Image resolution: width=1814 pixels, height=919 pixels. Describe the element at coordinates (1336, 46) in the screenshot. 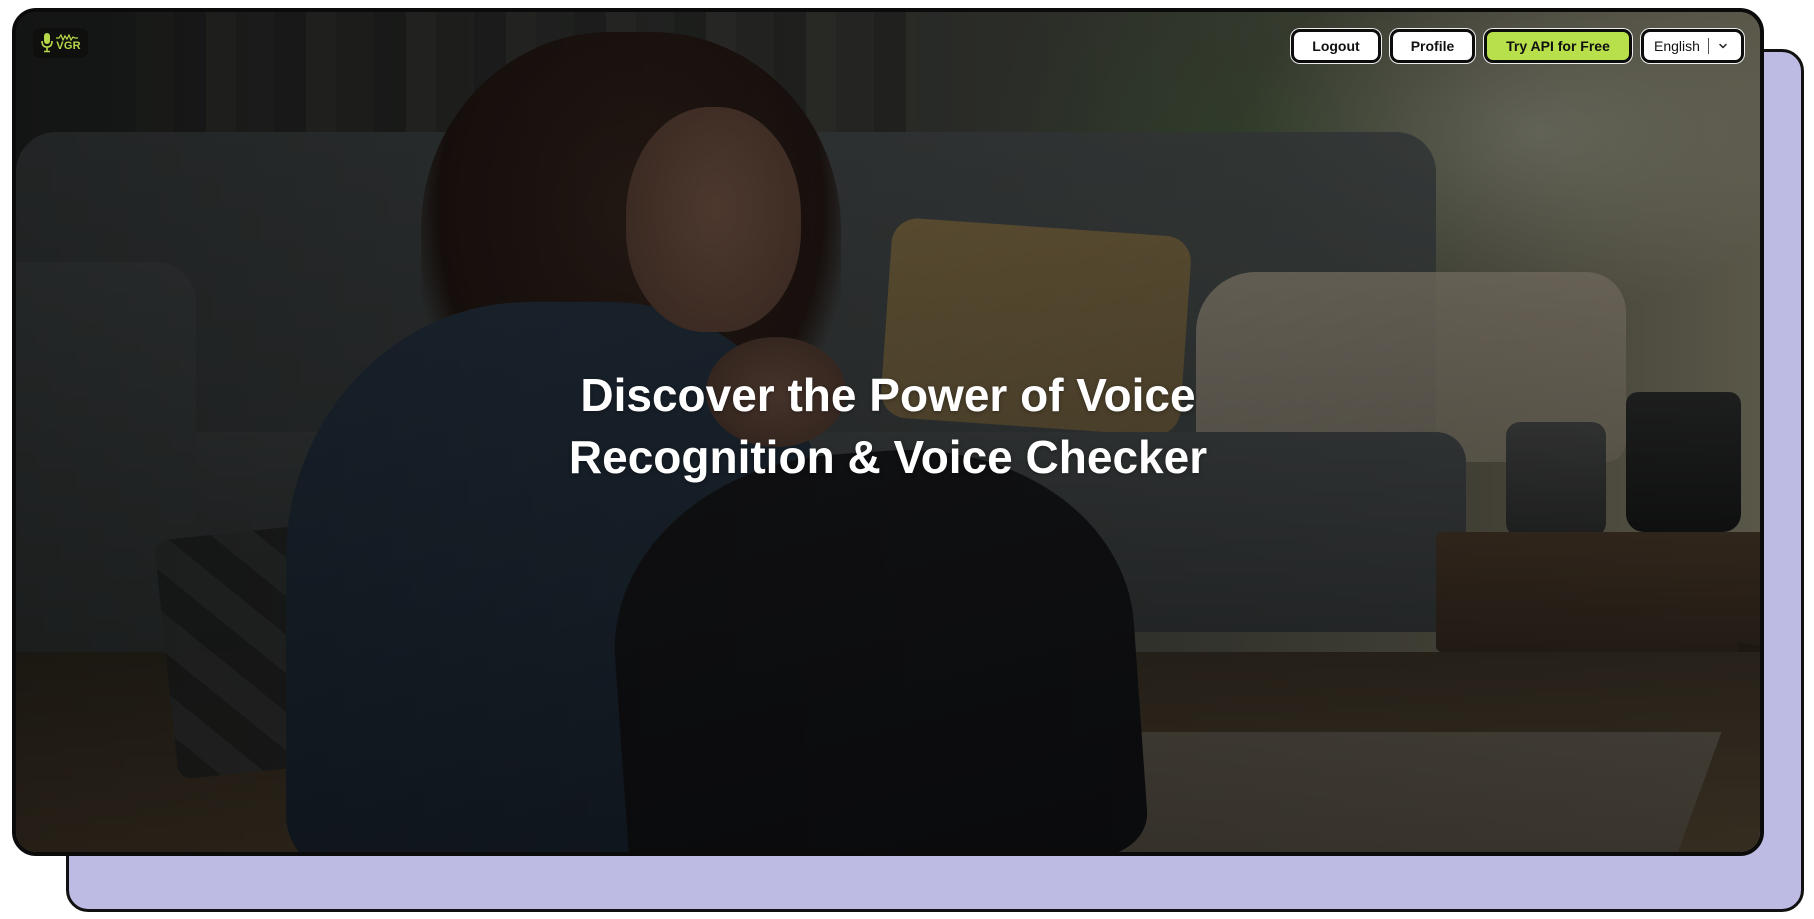

I see `logout-button: Logout` at that location.